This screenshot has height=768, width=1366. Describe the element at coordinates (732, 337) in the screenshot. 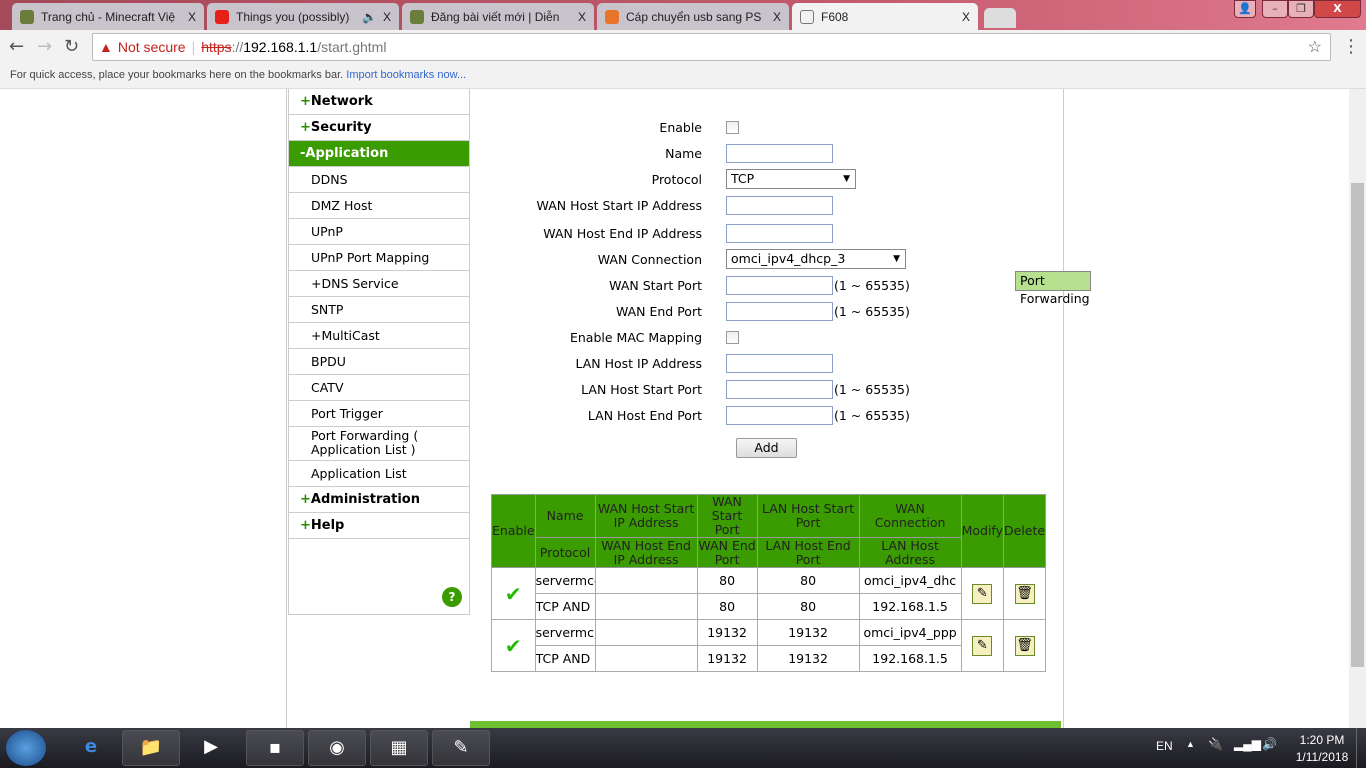

I see `enable-mac-checkbox` at that location.